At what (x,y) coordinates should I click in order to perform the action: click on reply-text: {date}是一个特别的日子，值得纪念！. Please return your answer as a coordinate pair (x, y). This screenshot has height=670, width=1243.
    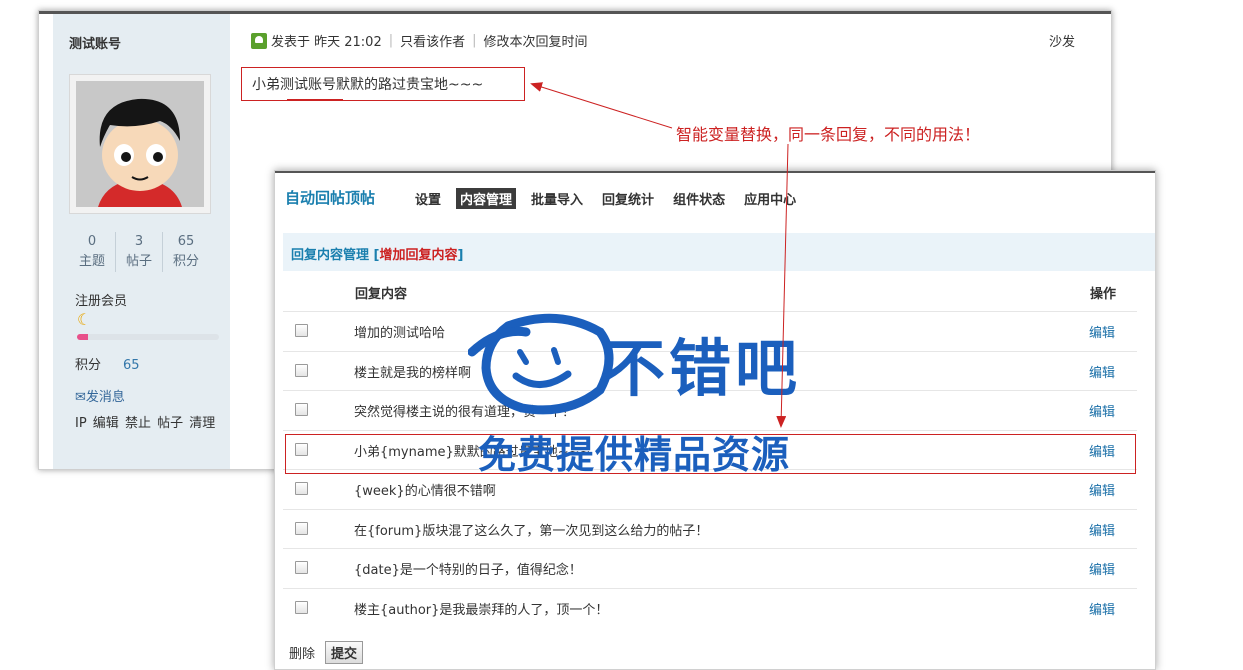
    Looking at the image, I should click on (468, 570).